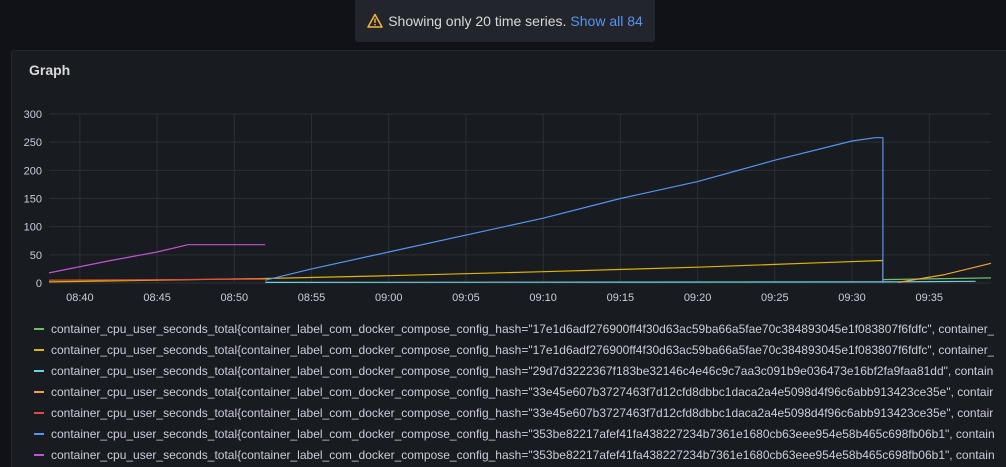 This screenshot has width=1006, height=467. Describe the element at coordinates (389, 298) in the screenshot. I see `x-tick-label: 09:00` at that location.